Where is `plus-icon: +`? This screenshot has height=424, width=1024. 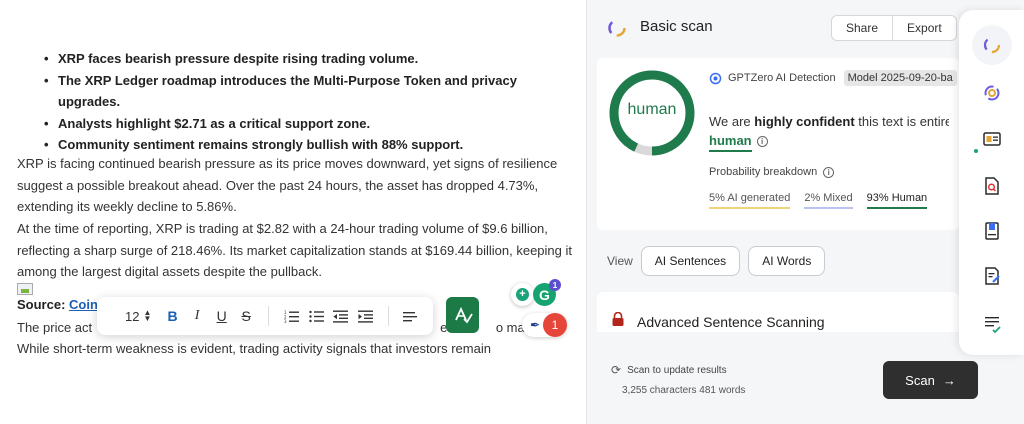 plus-icon: + is located at coordinates (522, 294).